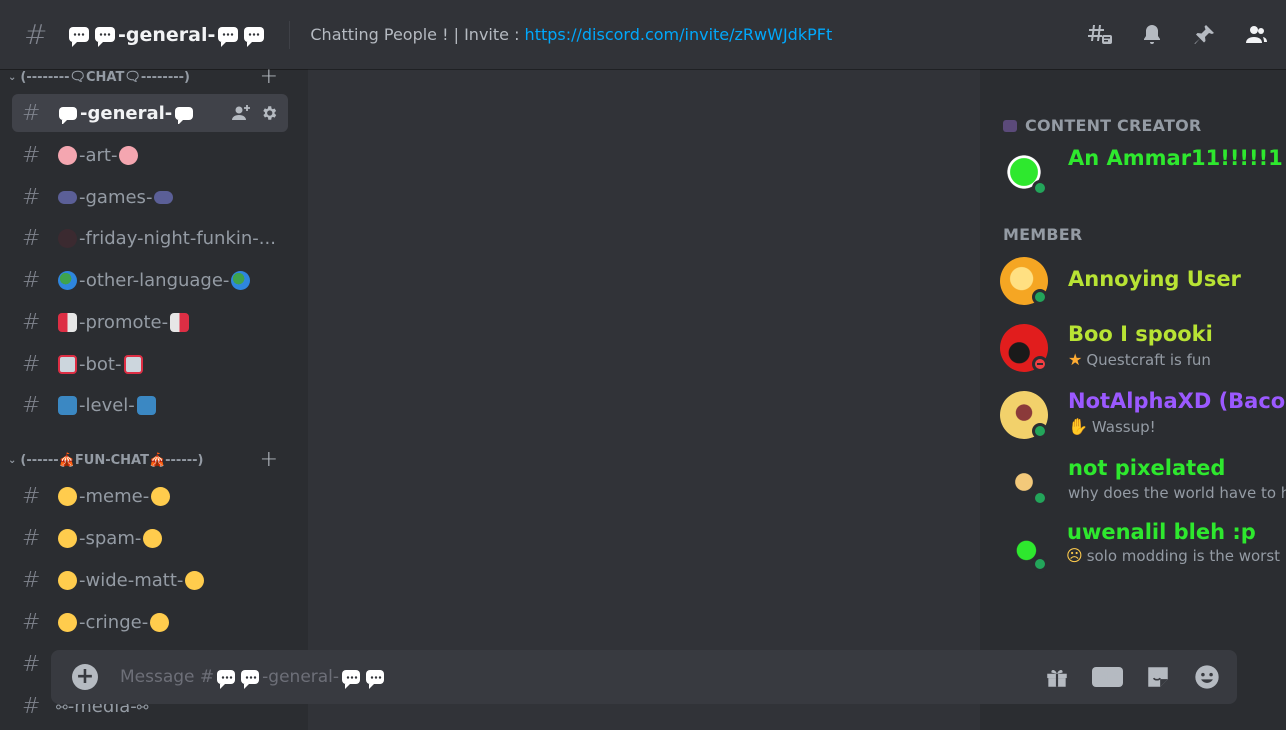  Describe the element at coordinates (1256, 35) in the screenshot. I see `members-icon` at that location.